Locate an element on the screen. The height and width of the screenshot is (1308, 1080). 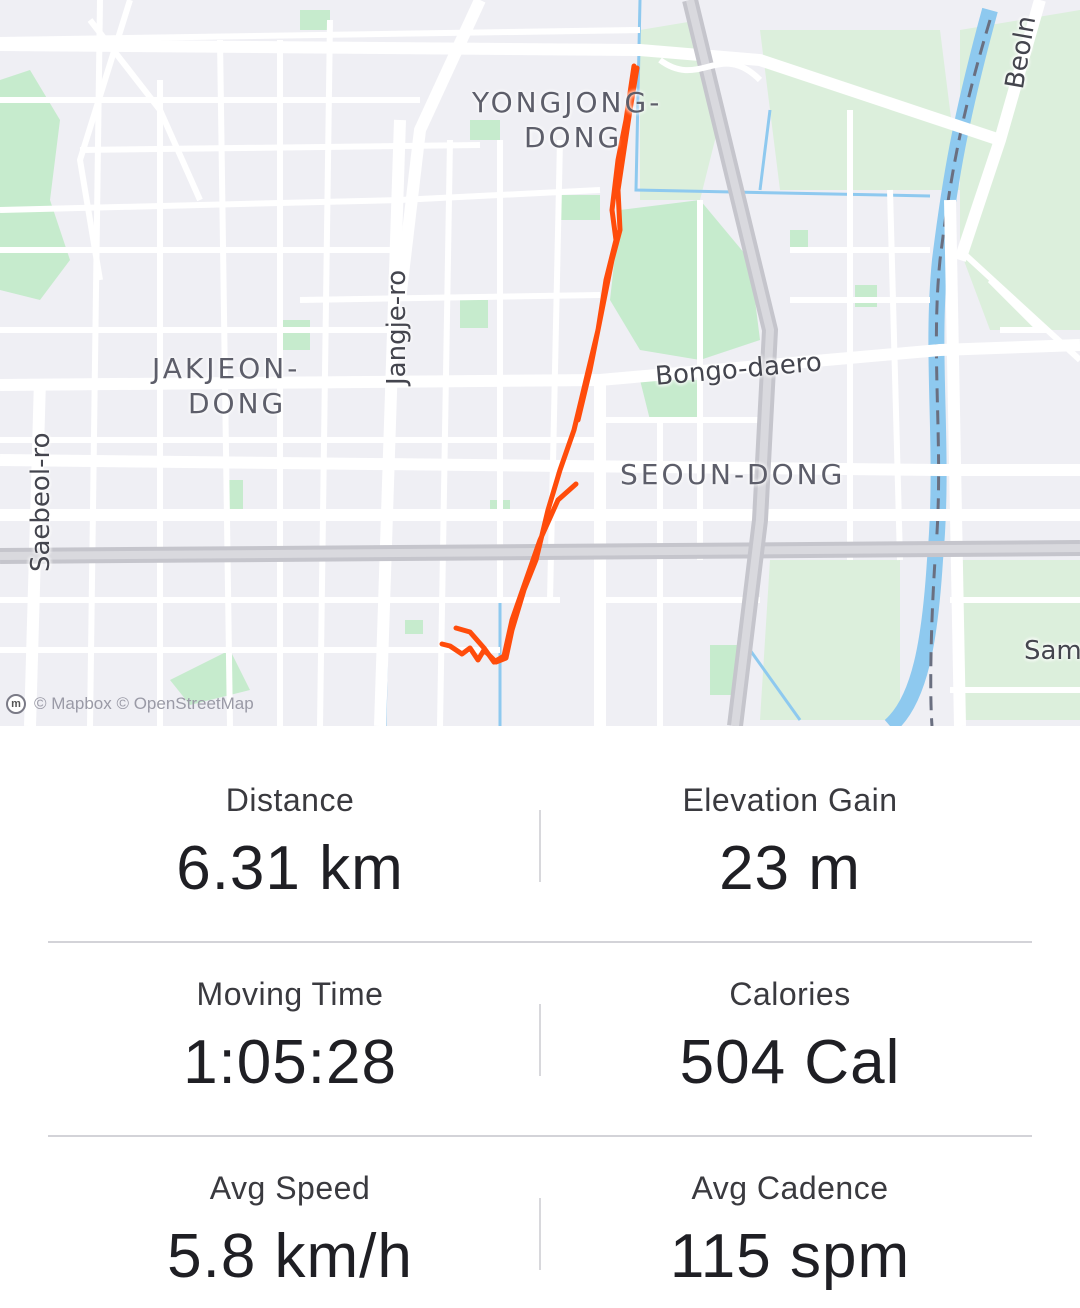
map-attribution: m © Mapbox © OpenStreetMap is located at coordinates (130, 704).